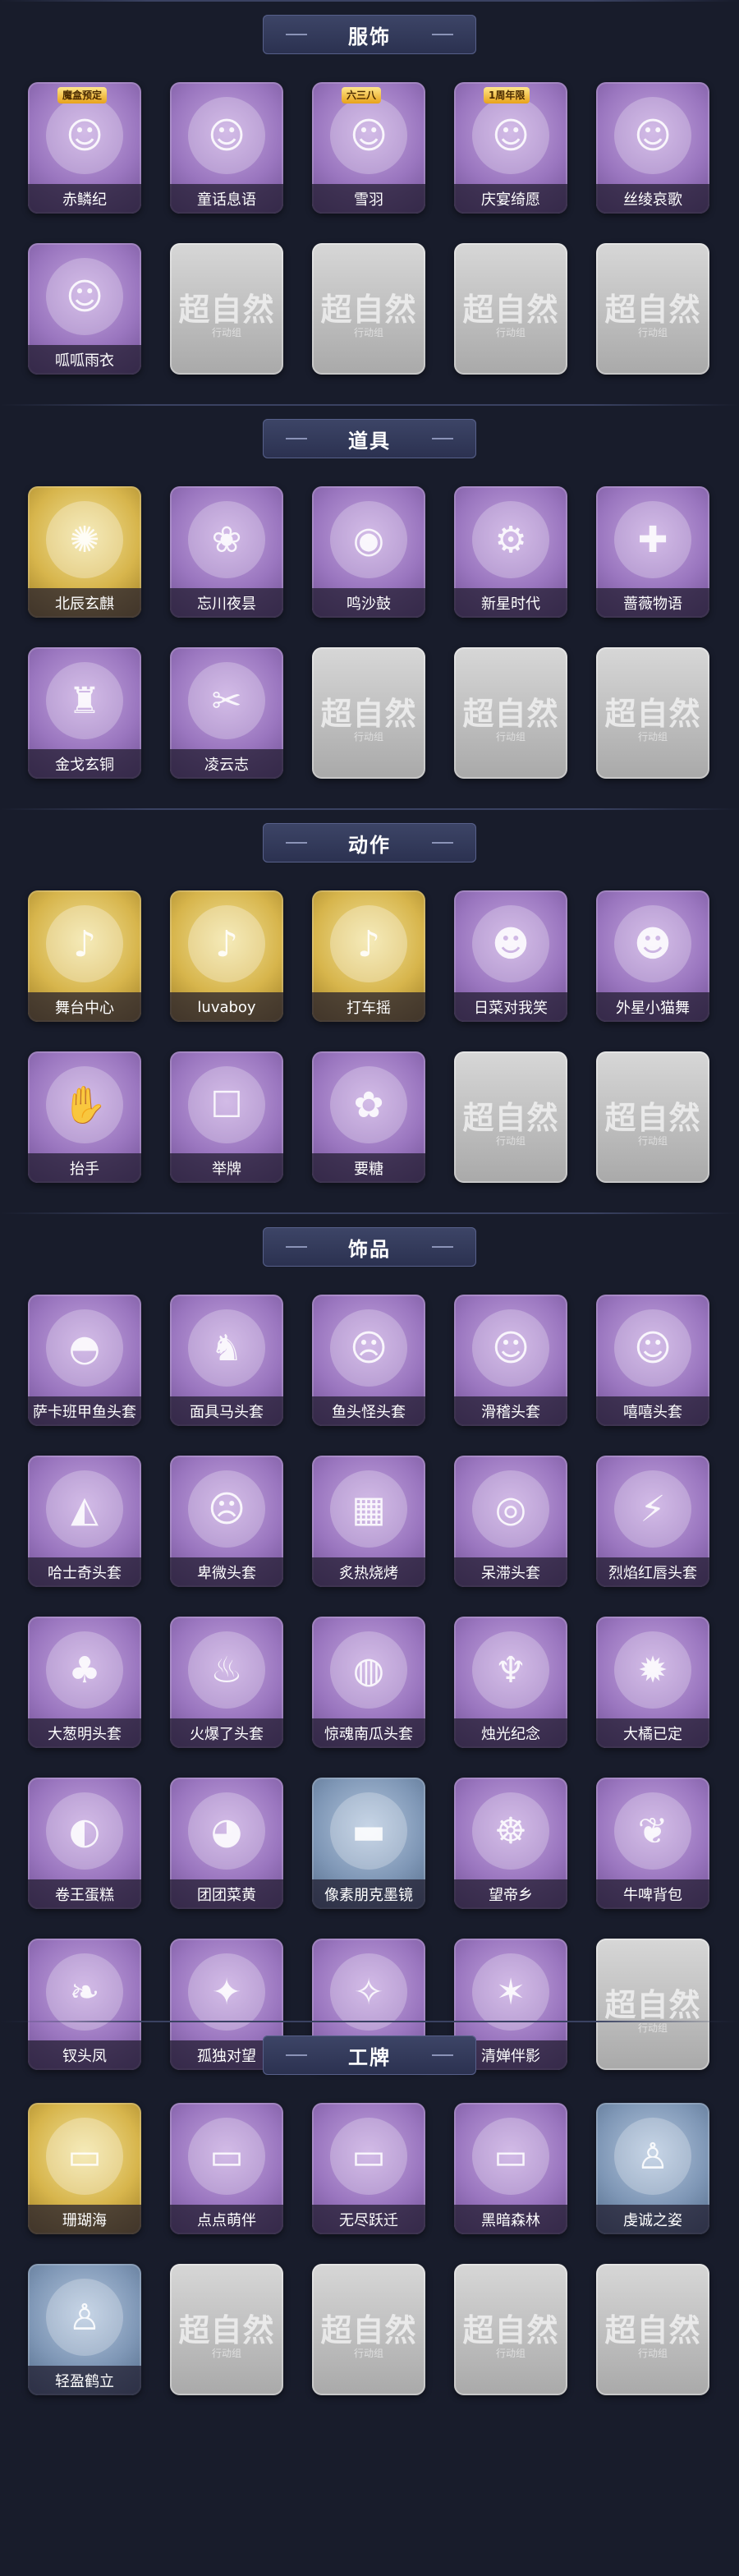  I want to click on item-card: ♜ 金戈玄铜, so click(84, 713).